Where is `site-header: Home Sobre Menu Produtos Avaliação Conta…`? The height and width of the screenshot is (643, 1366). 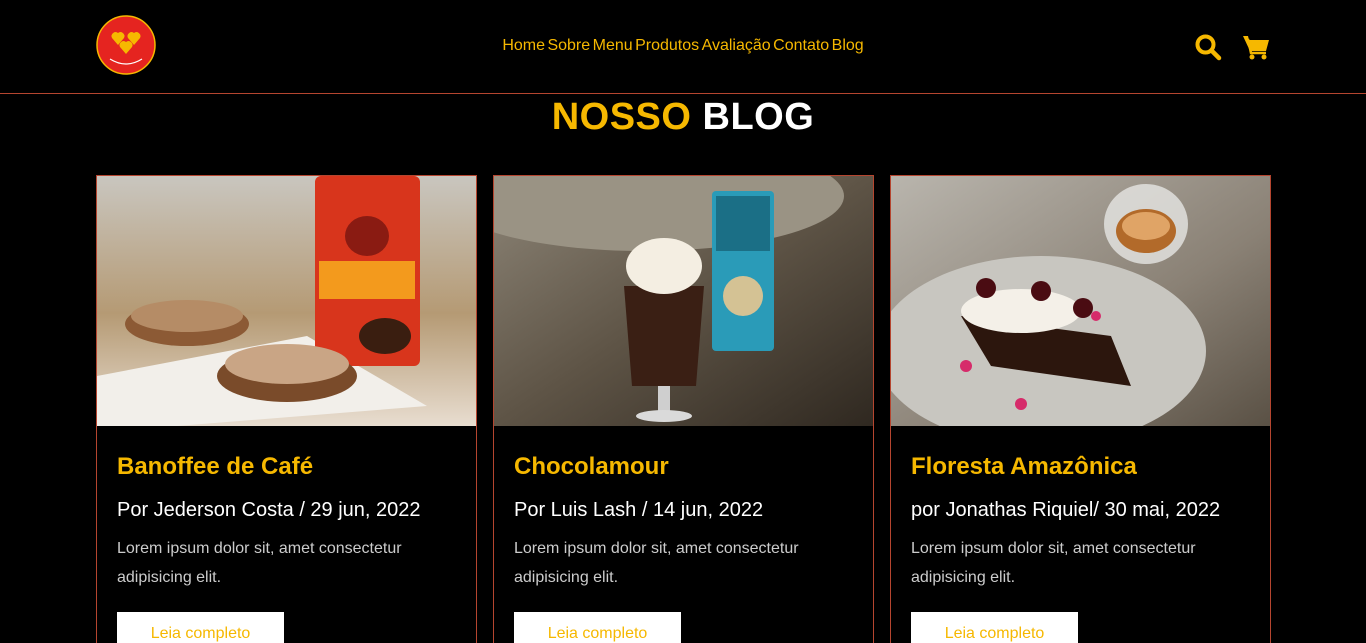
site-header: Home Sobre Menu Produtos Avaliação Conta… is located at coordinates (683, 47).